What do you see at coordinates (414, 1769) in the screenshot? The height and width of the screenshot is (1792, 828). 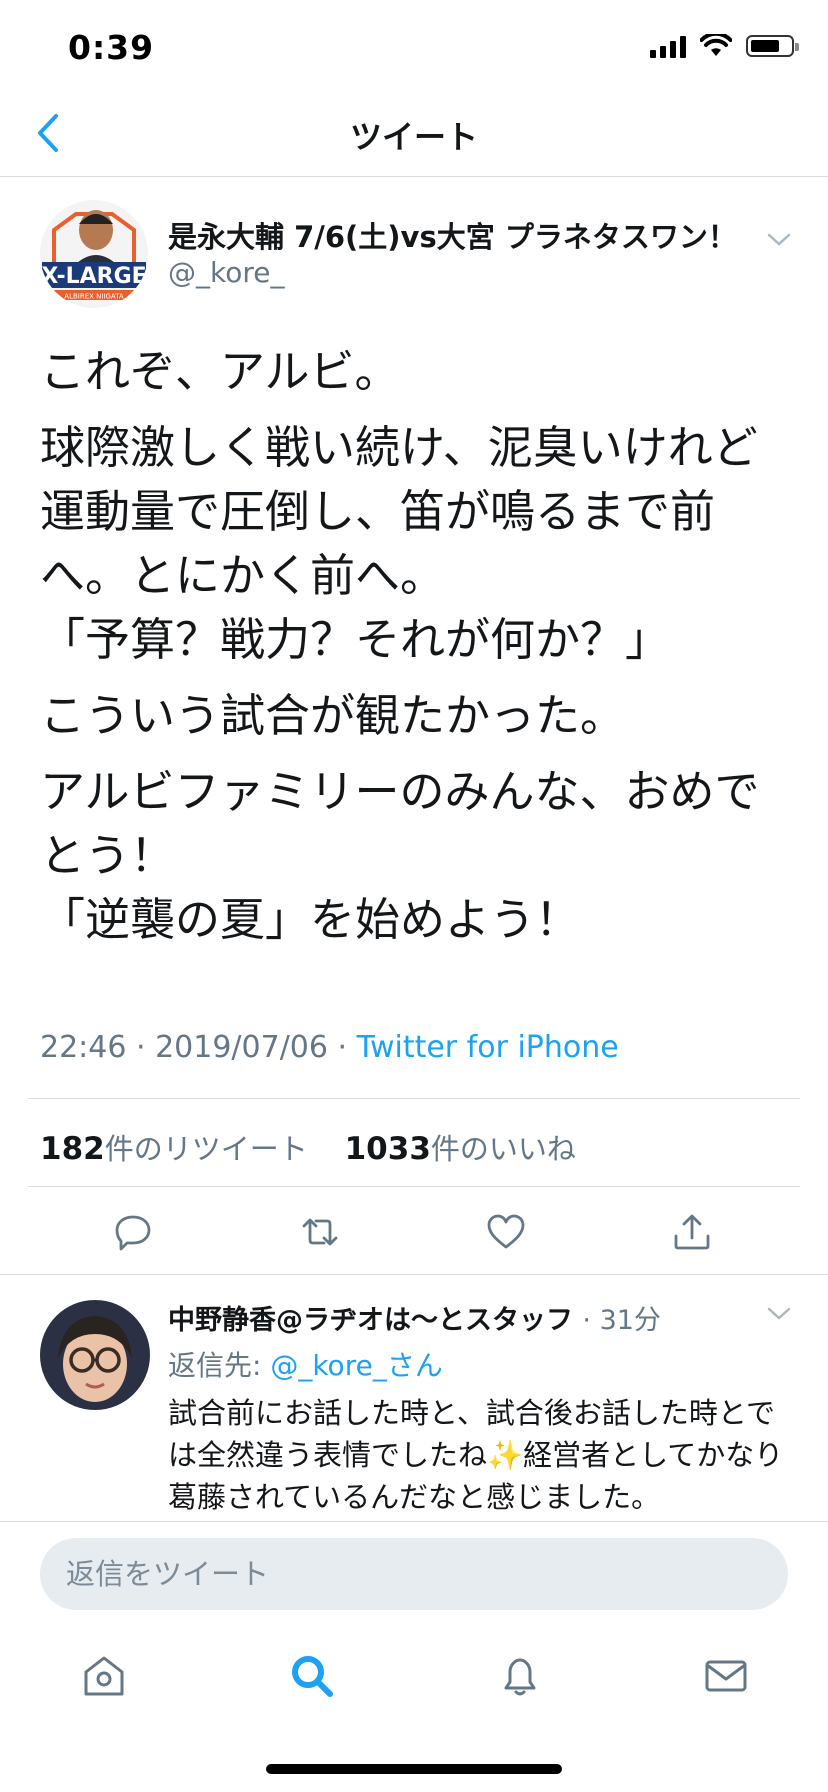 I see `home-indicator` at bounding box center [414, 1769].